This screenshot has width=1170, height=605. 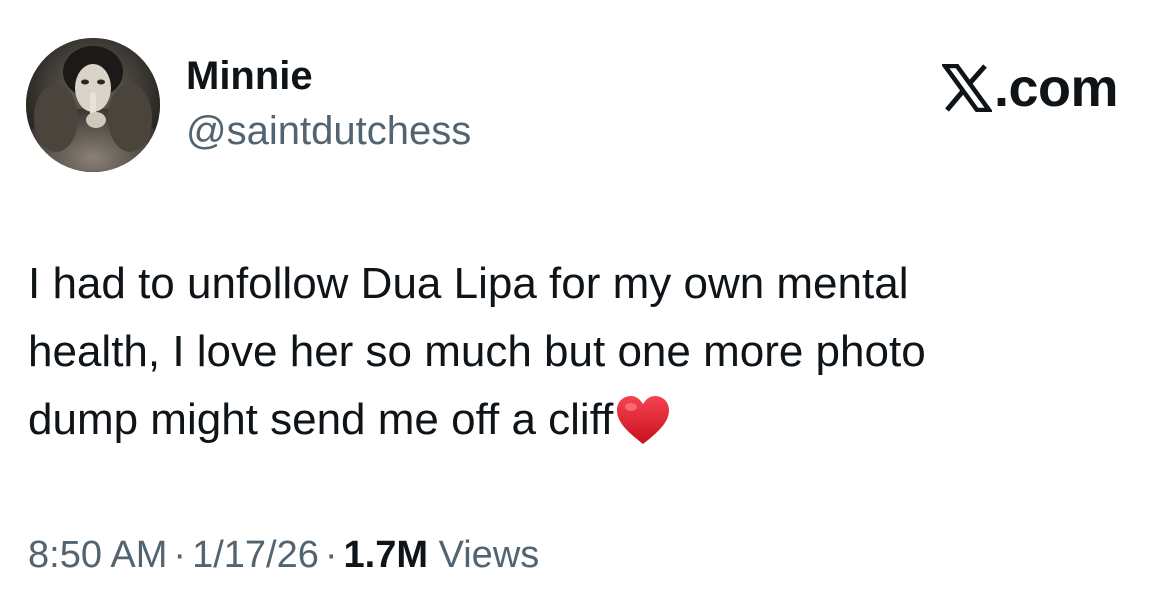 What do you see at coordinates (249, 76) in the screenshot?
I see `display-name: Minnie` at bounding box center [249, 76].